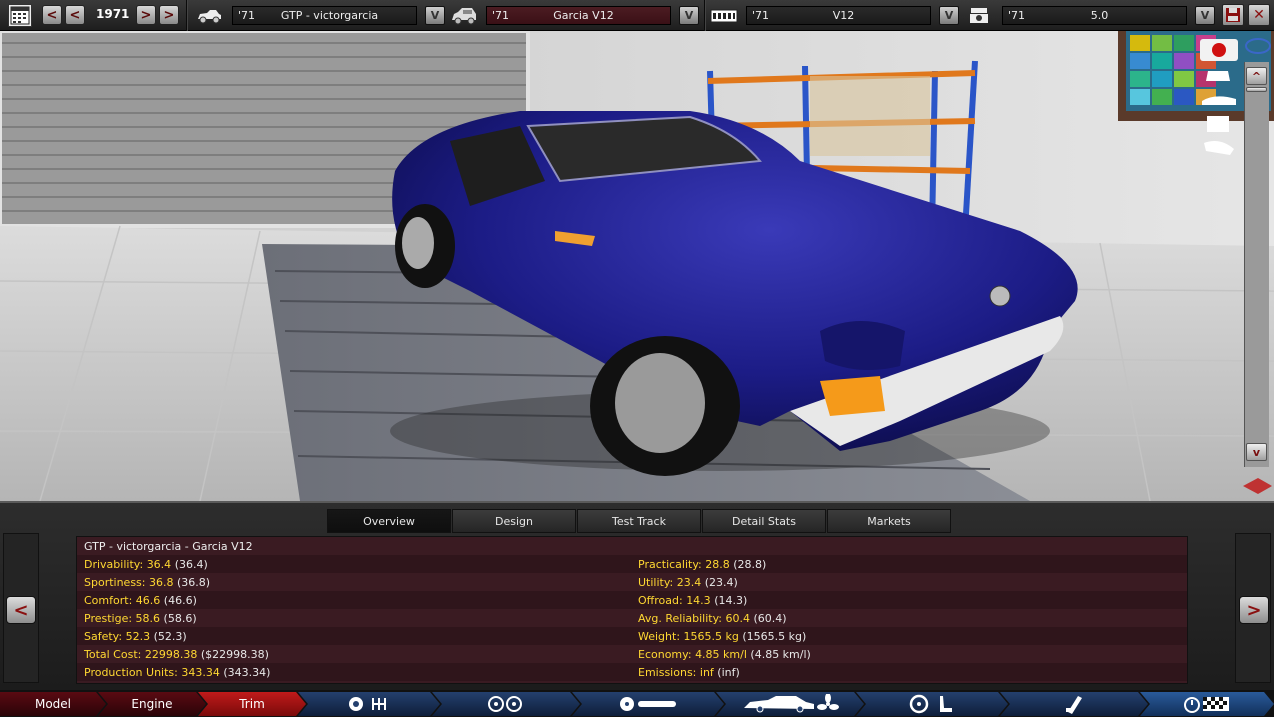  What do you see at coordinates (1099, 15) in the screenshot?
I see `engine-variant-name: 5.0` at bounding box center [1099, 15].